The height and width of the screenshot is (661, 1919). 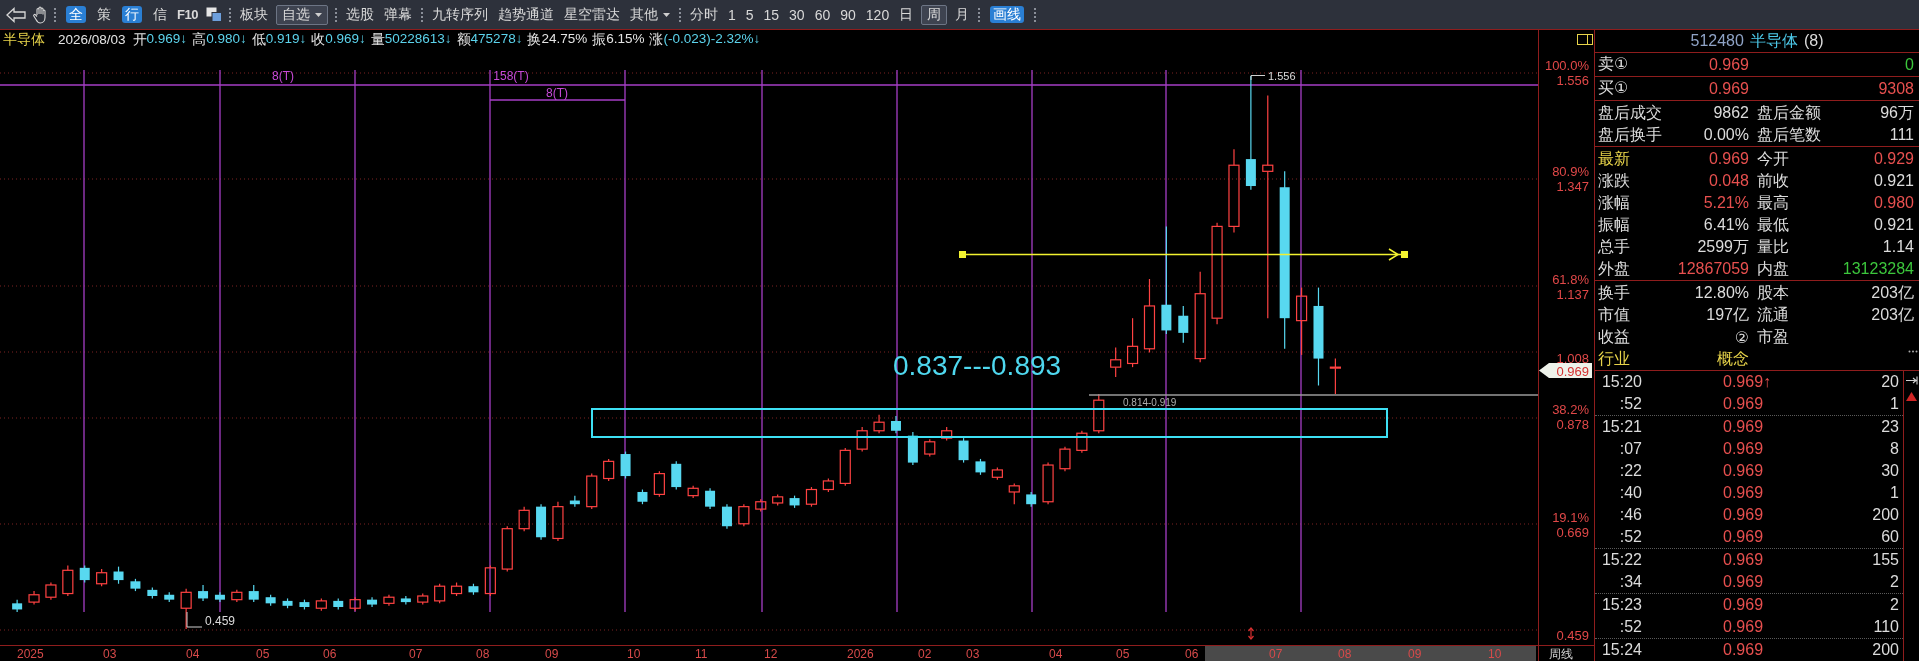 I want to click on tick-volume: 110, so click(x=1886, y=627).